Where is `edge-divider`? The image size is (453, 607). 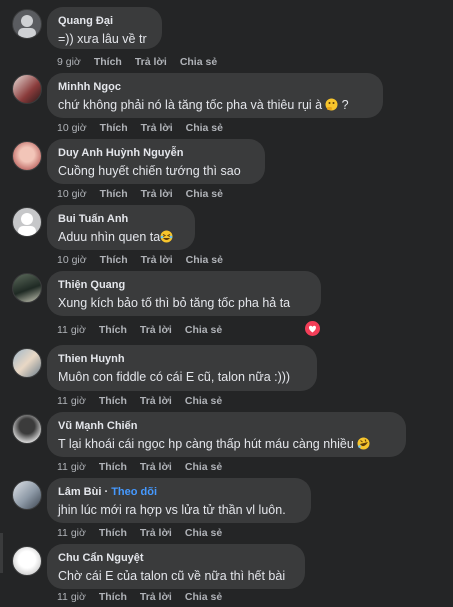
edge-divider is located at coordinates (1, 553).